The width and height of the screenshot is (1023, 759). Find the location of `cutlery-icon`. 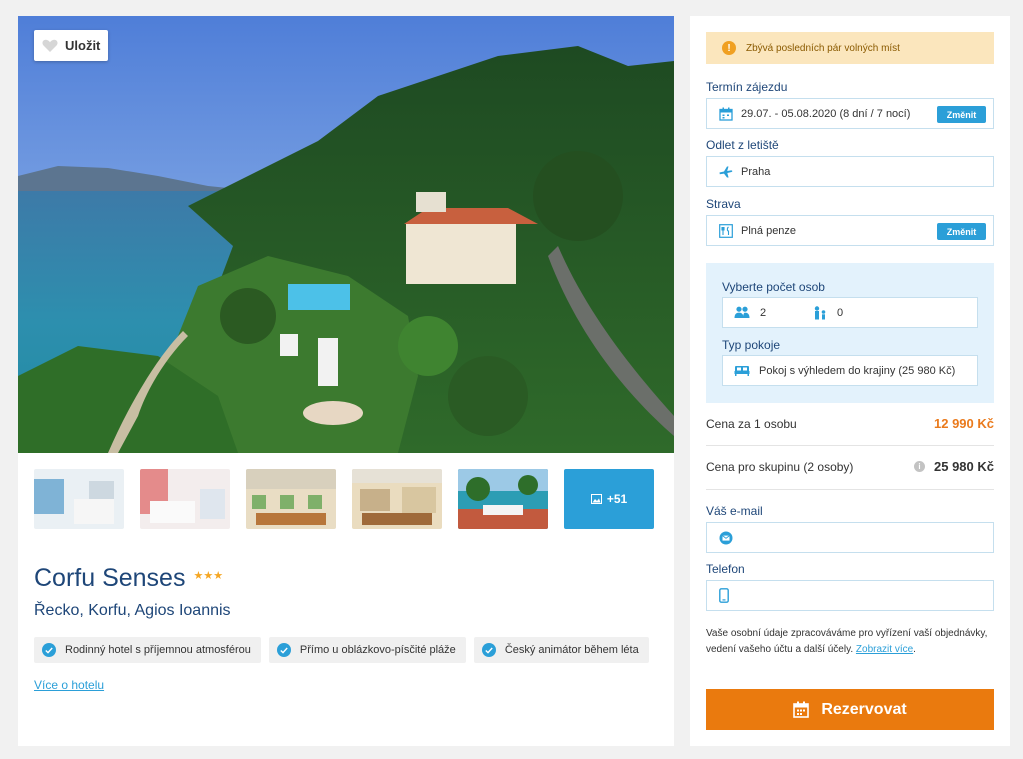

cutlery-icon is located at coordinates (726, 230).